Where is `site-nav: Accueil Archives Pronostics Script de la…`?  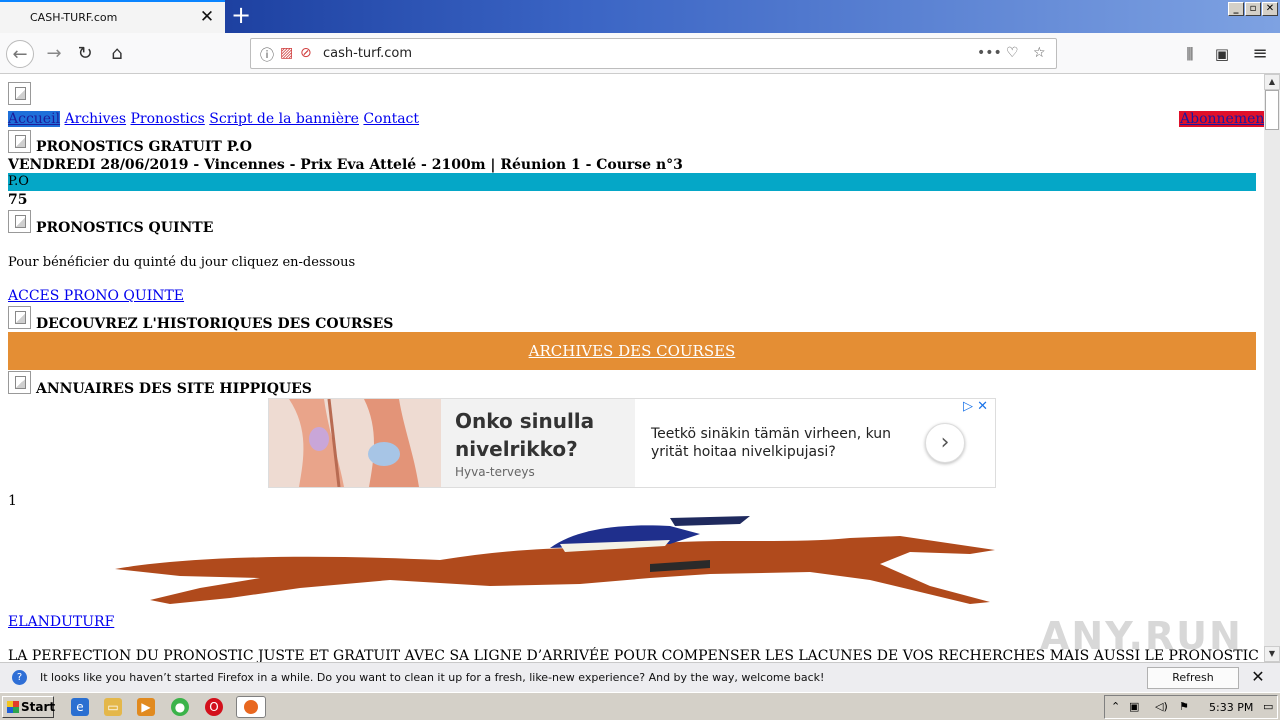
site-nav: Accueil Archives Pronostics Script de la… is located at coordinates (213, 119).